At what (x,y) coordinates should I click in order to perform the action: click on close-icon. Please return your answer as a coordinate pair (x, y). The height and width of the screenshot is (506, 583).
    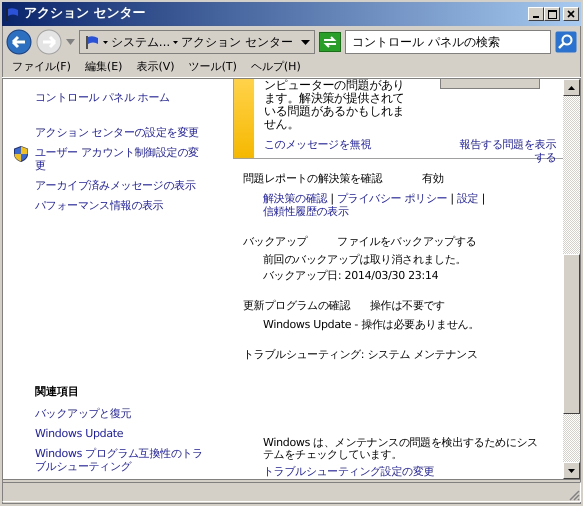
    Looking at the image, I should click on (571, 14).